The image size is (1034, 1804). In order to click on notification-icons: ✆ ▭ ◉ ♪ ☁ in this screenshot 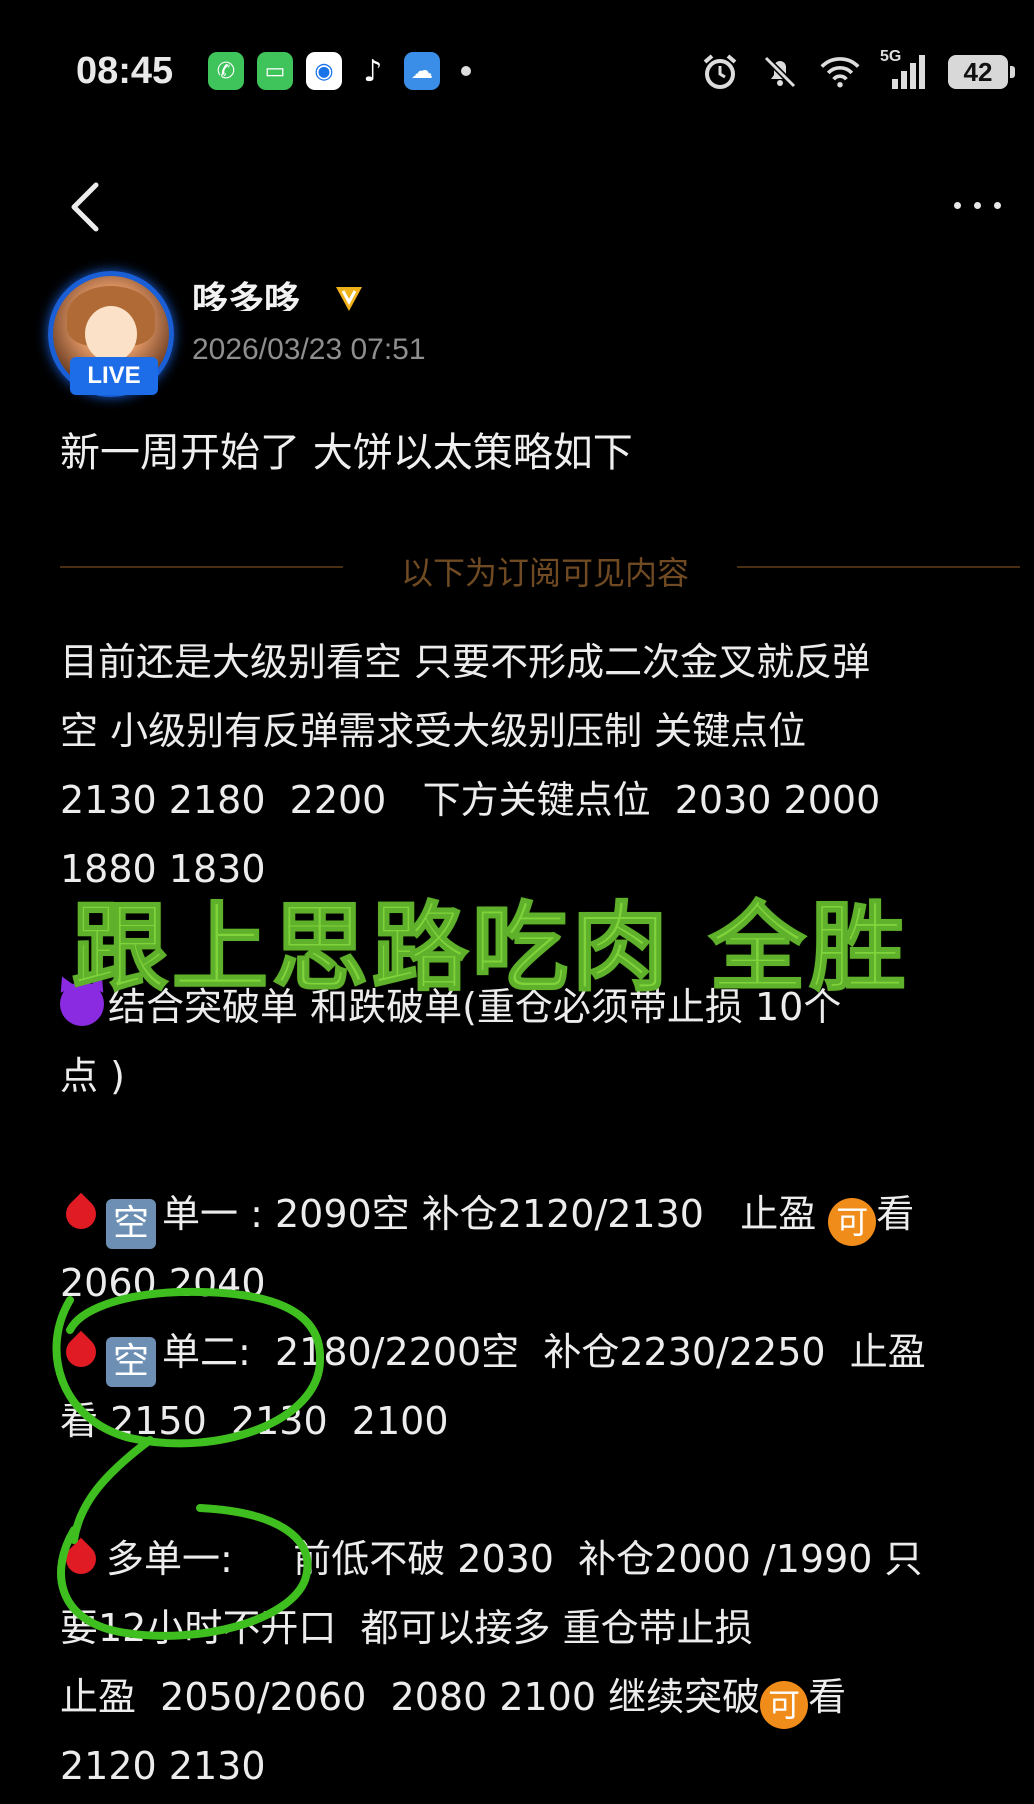, I will do `click(339, 71)`.